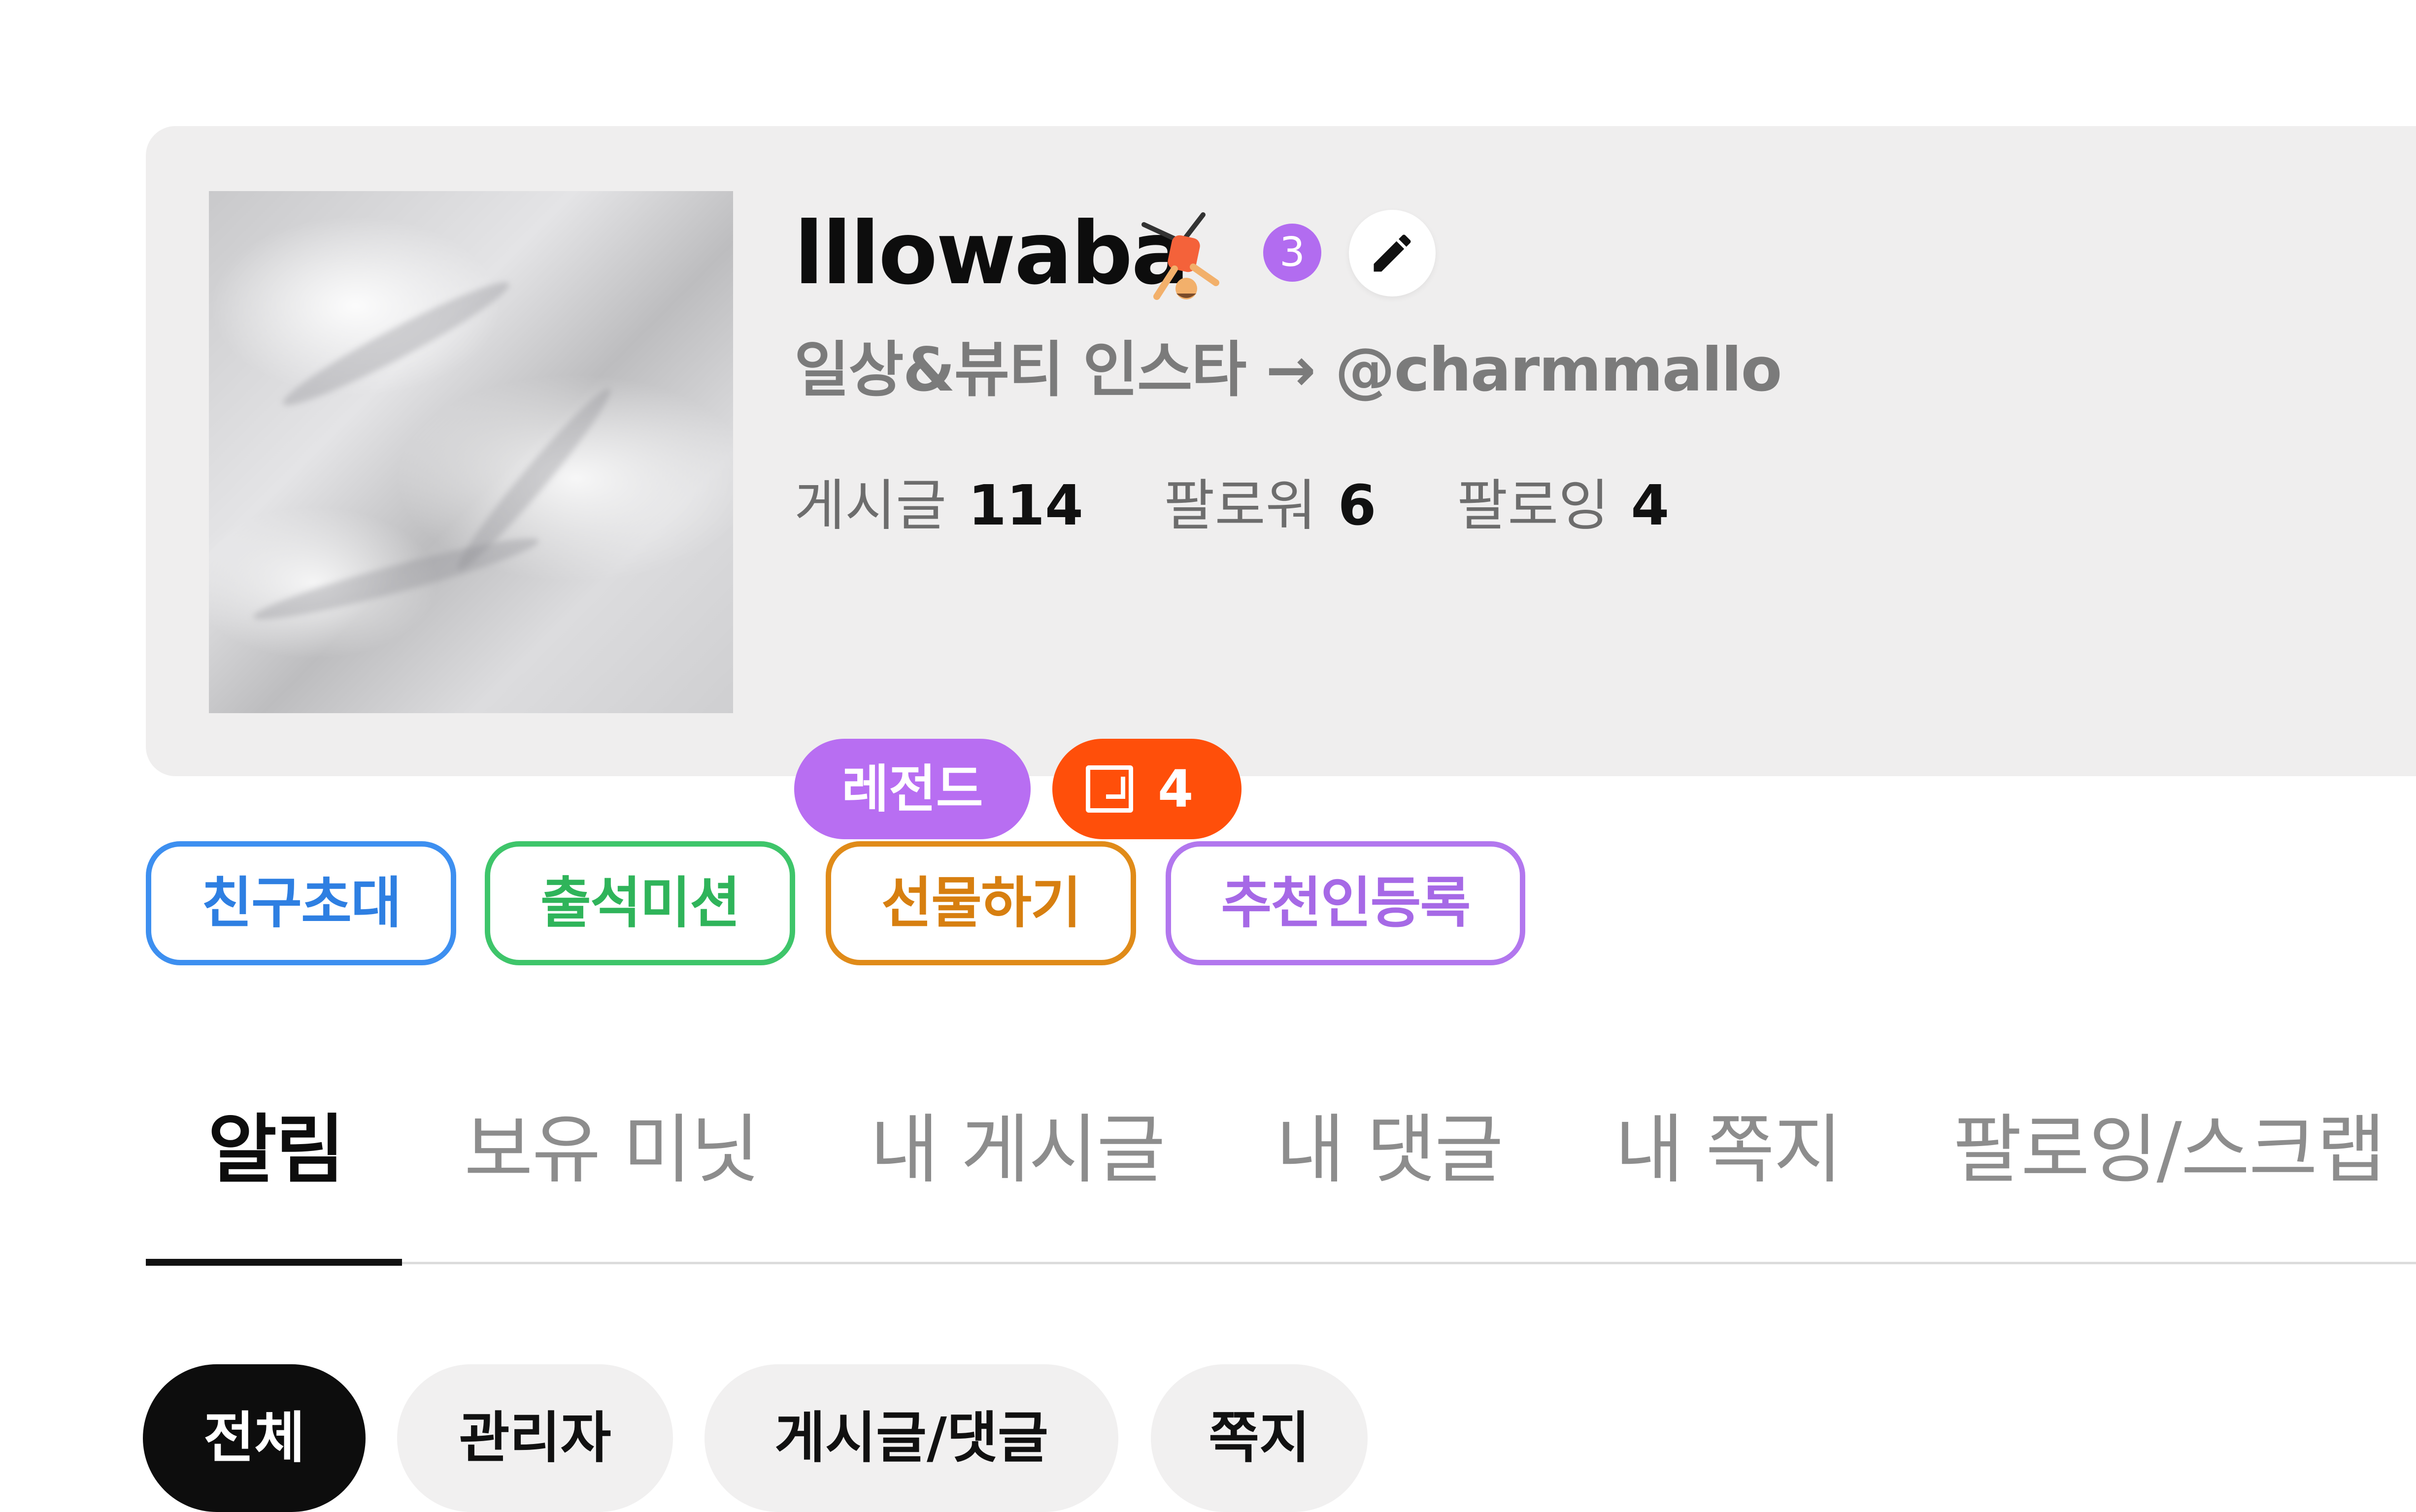 This screenshot has width=2416, height=1512. Describe the element at coordinates (254, 1438) in the screenshot. I see `filter-all: 전체` at that location.